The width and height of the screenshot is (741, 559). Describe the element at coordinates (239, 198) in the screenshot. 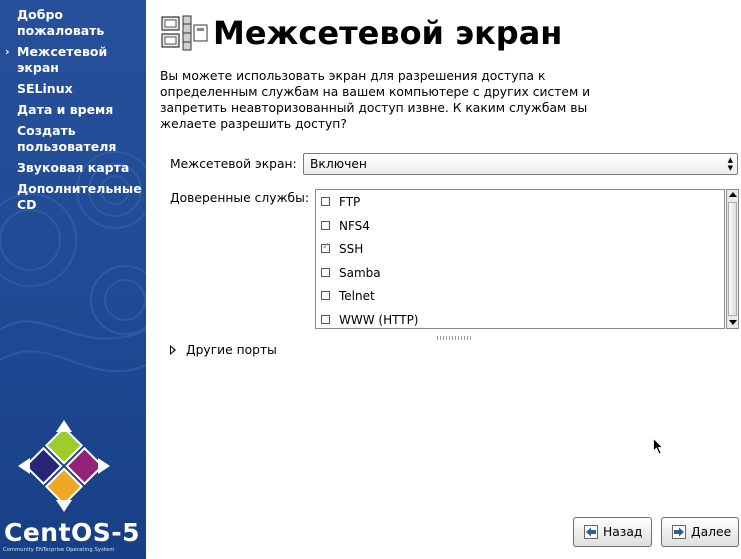

I see `trusted-services-label: Доверенные службы:` at that location.